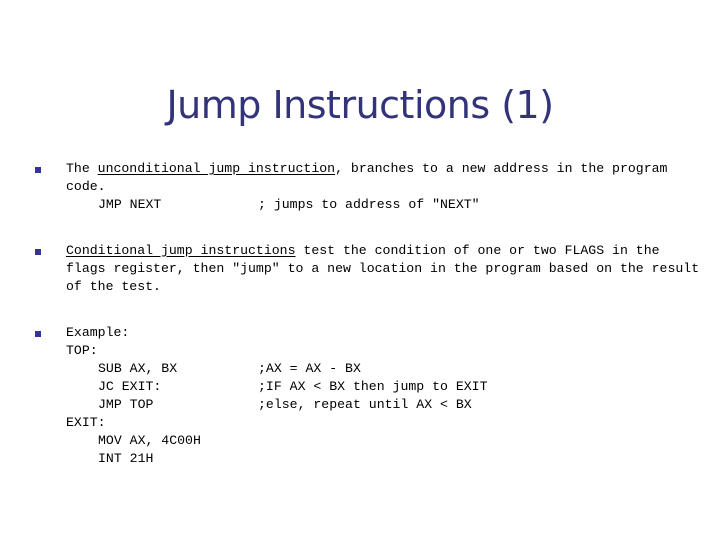 The width and height of the screenshot is (720, 540). What do you see at coordinates (82, 168) in the screenshot?
I see `bullet-text-lead: The` at bounding box center [82, 168].